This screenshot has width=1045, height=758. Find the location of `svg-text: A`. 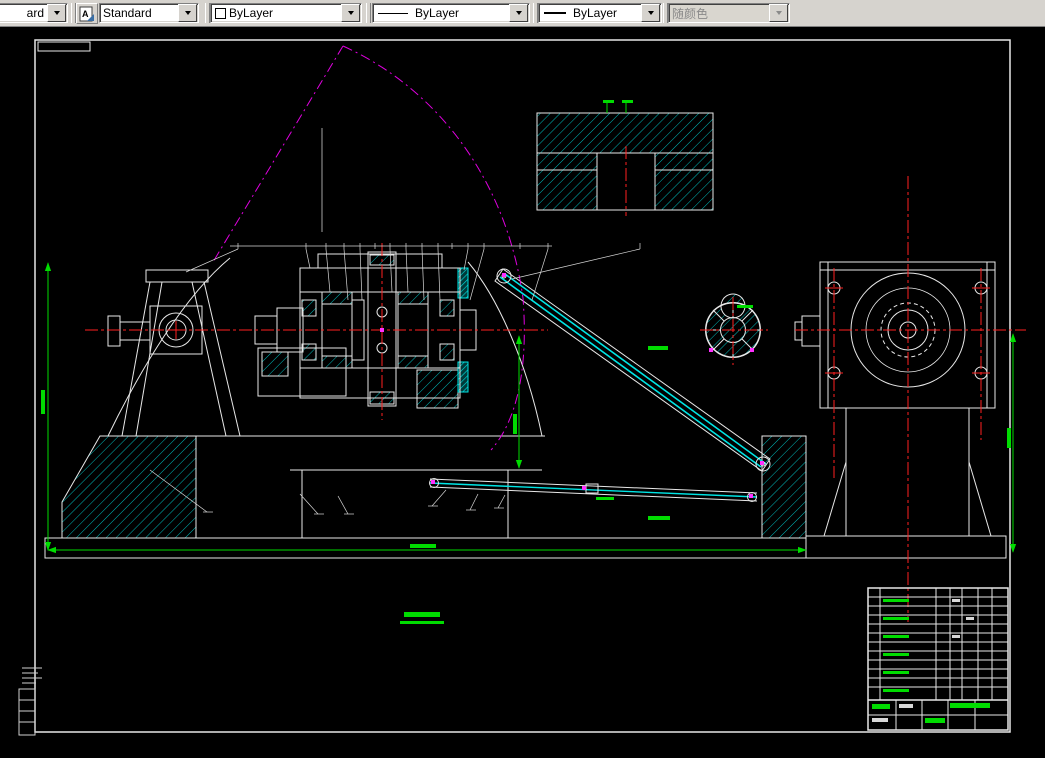

svg-text: A is located at coordinates (85, 14).